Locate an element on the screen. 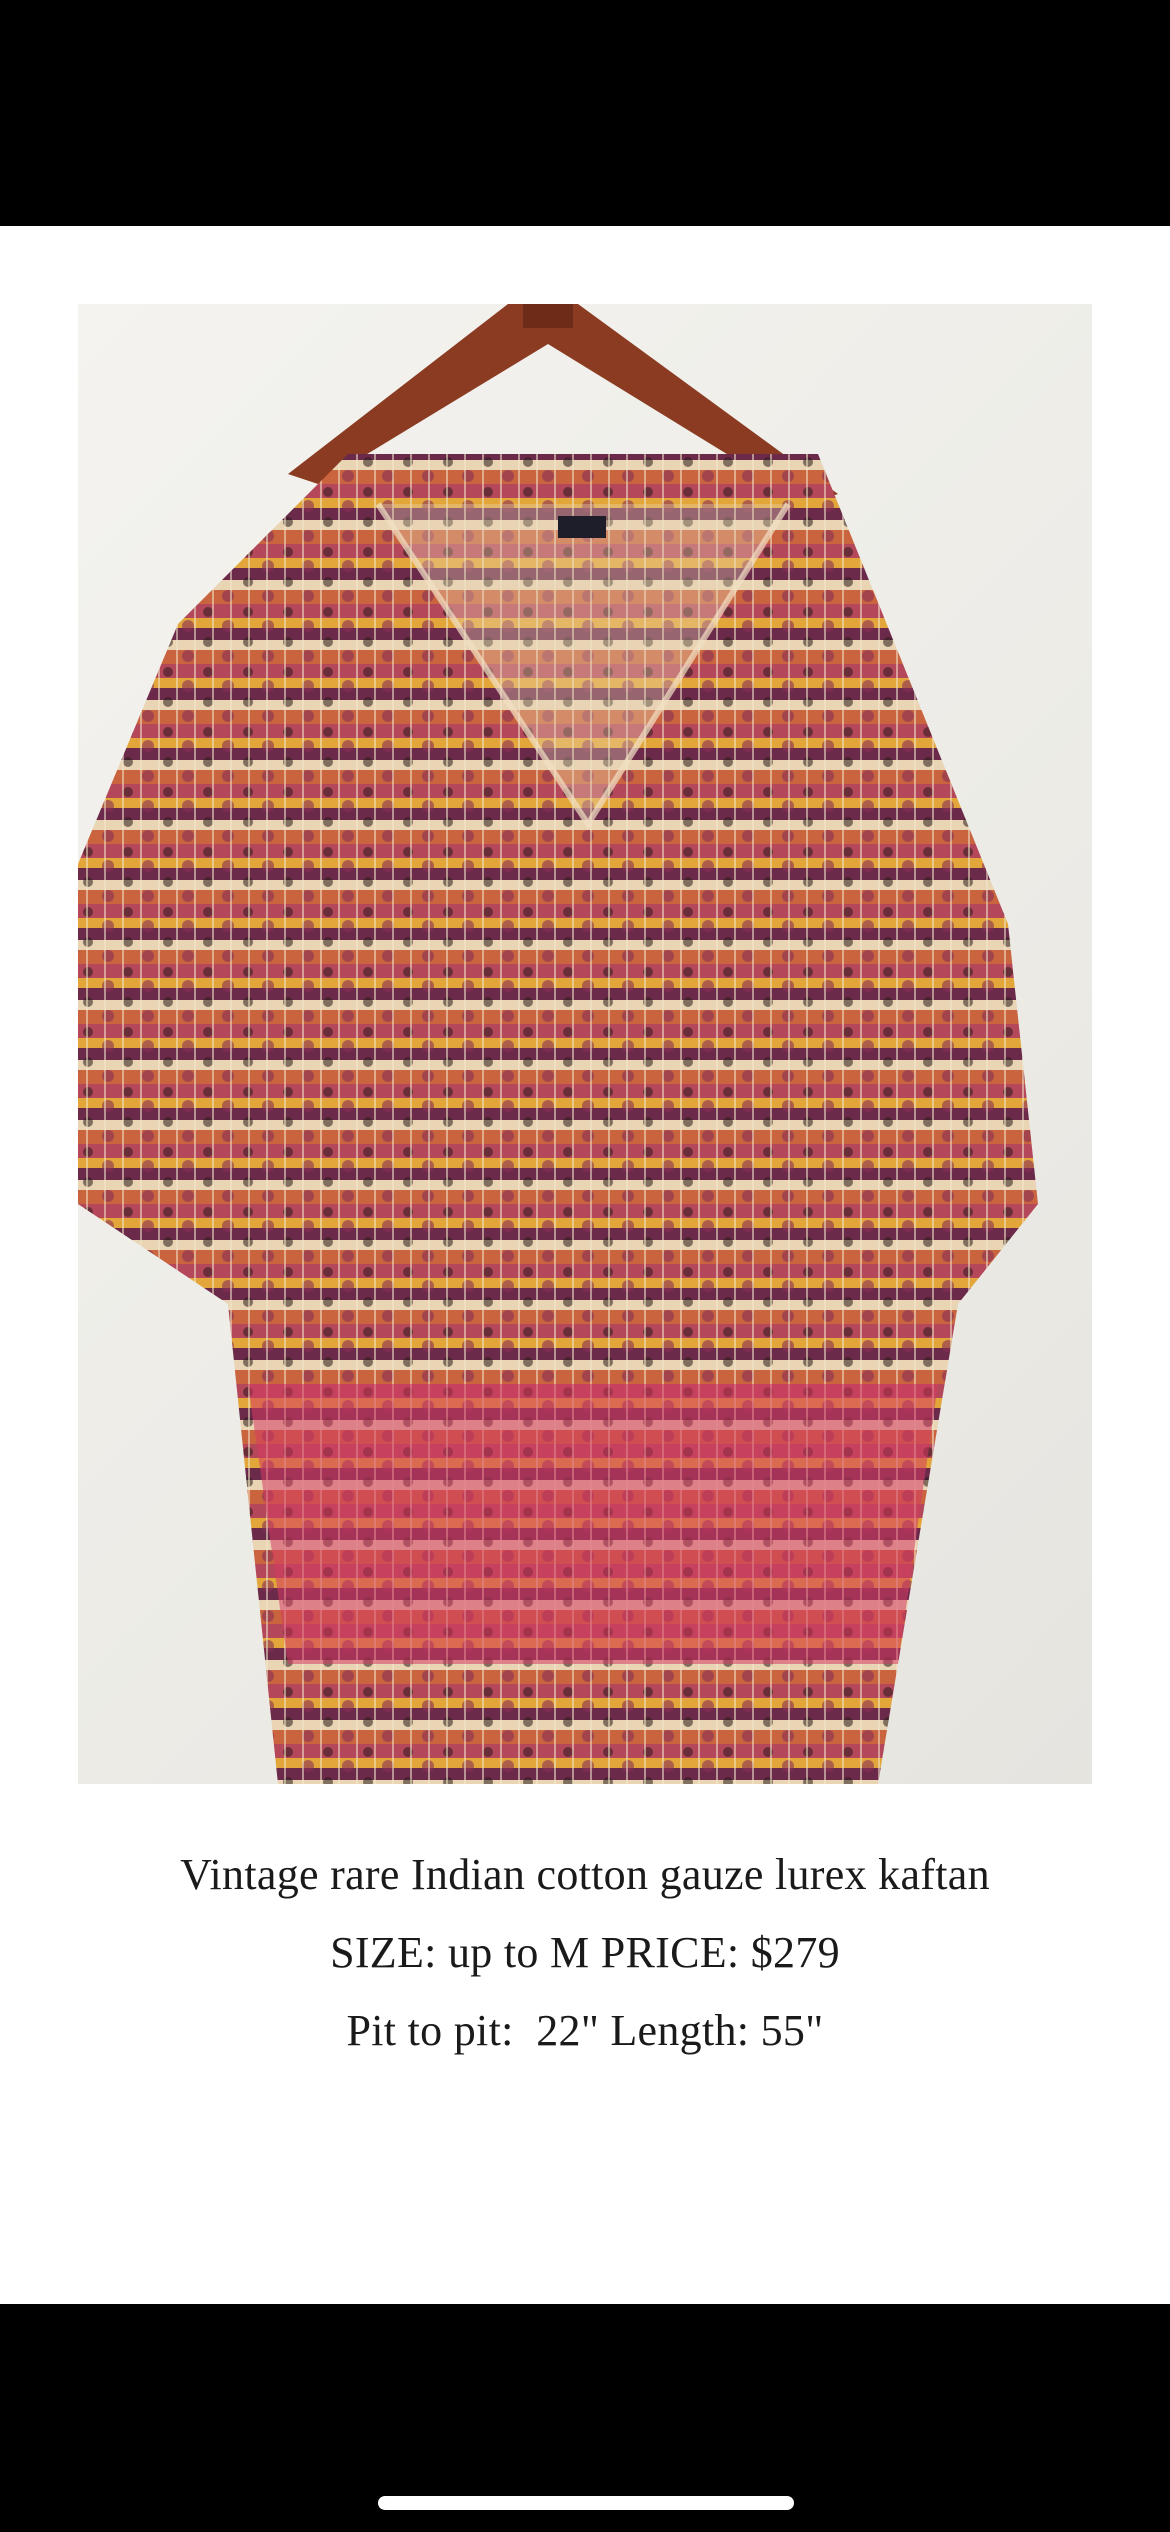 The image size is (1170, 2532). hanger-hook is located at coordinates (548, 316).